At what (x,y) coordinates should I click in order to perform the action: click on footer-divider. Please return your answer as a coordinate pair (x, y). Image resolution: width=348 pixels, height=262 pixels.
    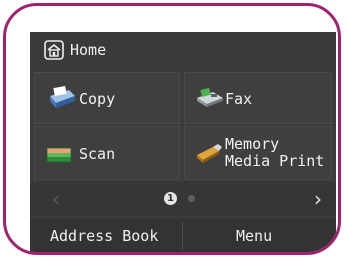
    Looking at the image, I should click on (182, 236).